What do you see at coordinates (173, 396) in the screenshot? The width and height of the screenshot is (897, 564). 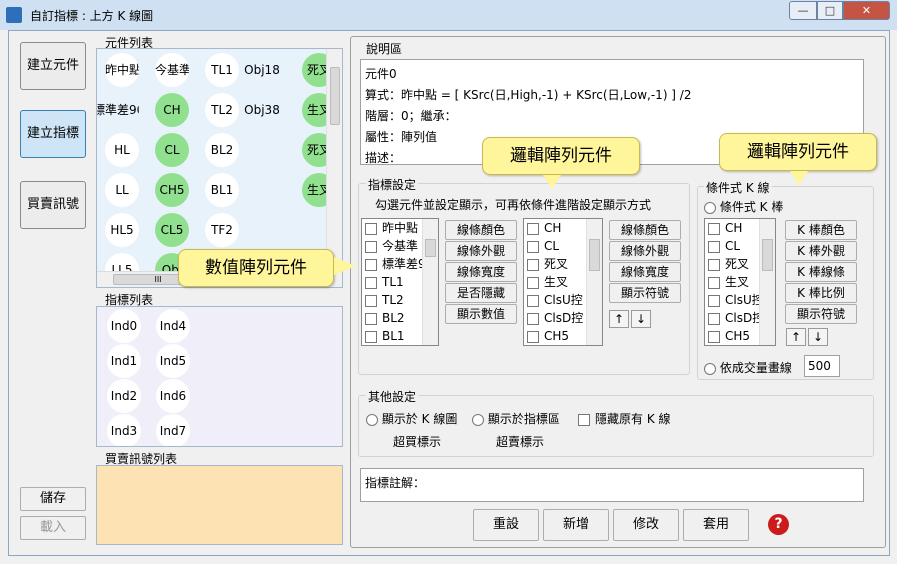 I see `indicator-node: Ind6` at bounding box center [173, 396].